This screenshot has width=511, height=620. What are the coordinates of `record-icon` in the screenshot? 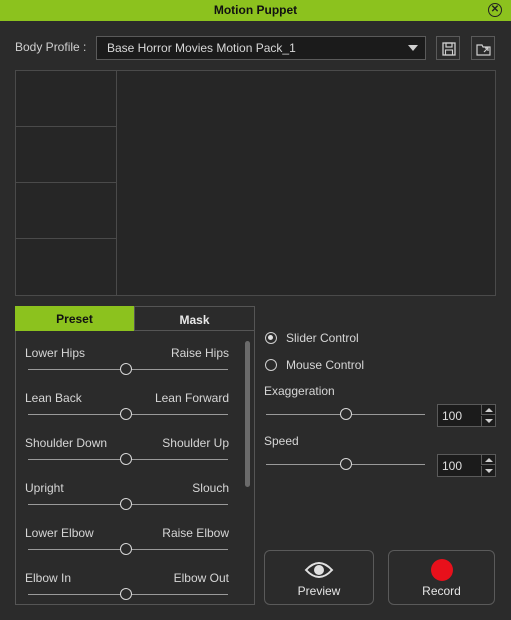 It's located at (441, 570).